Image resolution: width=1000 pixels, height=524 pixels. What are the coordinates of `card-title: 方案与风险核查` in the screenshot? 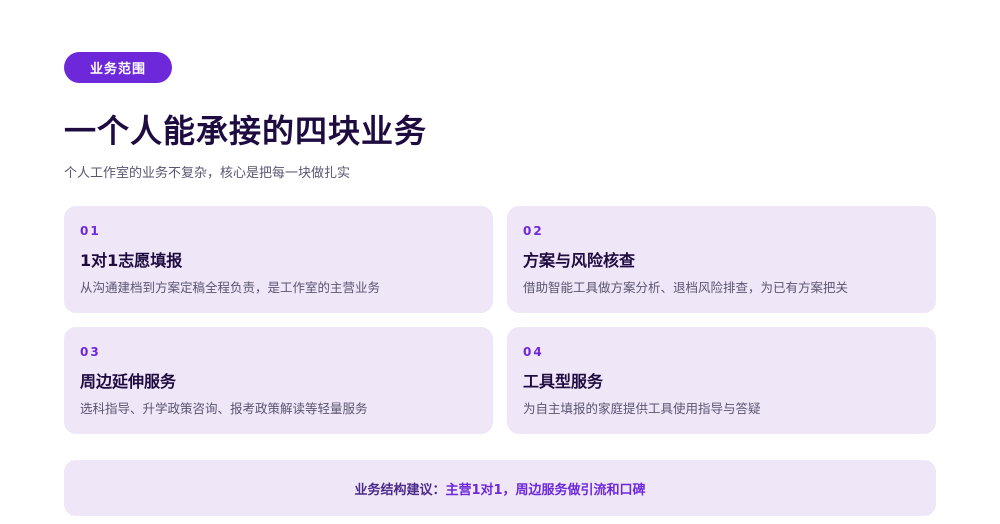 It's located at (579, 260).